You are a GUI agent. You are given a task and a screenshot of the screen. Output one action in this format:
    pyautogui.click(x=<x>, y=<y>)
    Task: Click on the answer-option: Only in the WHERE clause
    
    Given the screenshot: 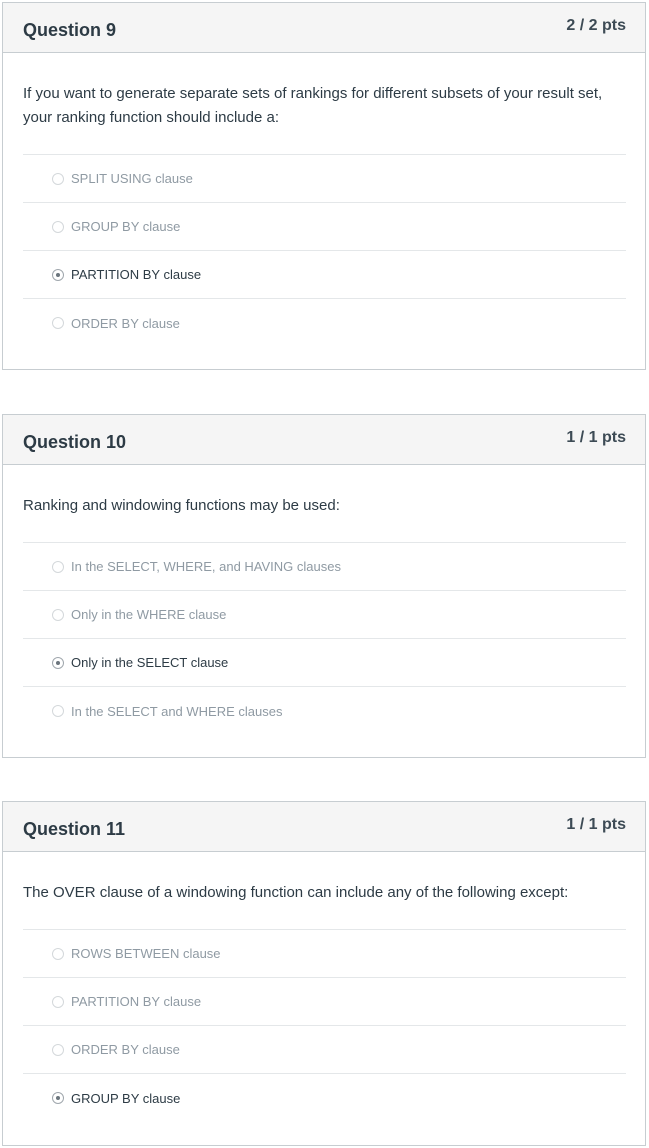 What is the action you would take?
    pyautogui.click(x=324, y=615)
    